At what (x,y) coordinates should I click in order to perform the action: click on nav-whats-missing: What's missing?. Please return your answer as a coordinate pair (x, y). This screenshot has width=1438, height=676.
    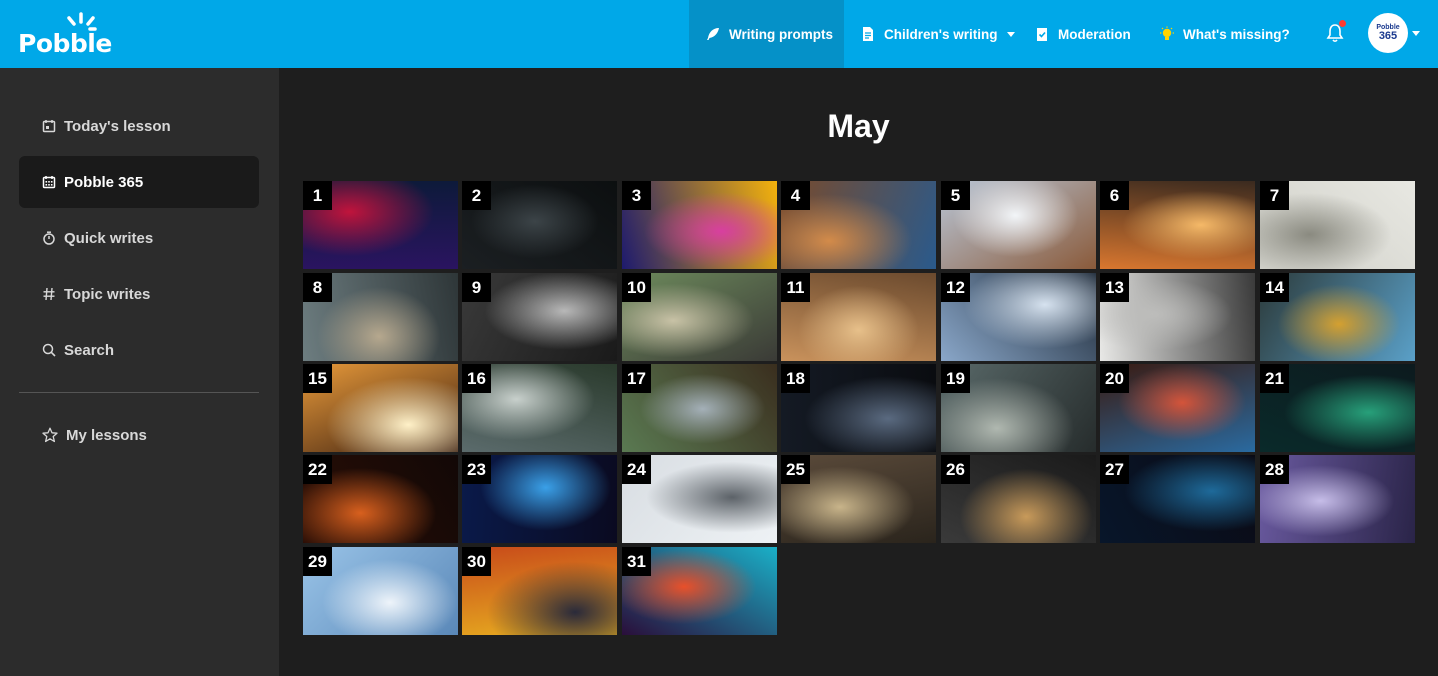
    Looking at the image, I should click on (1217, 34).